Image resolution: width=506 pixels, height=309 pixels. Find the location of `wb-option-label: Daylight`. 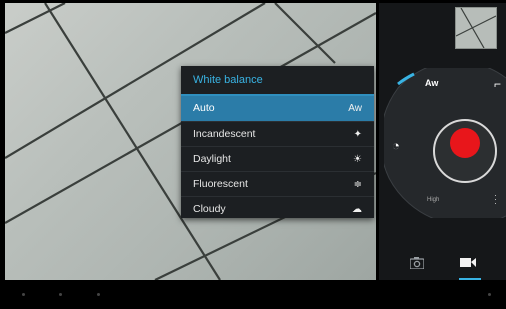

wb-option-label: Daylight is located at coordinates (212, 159).